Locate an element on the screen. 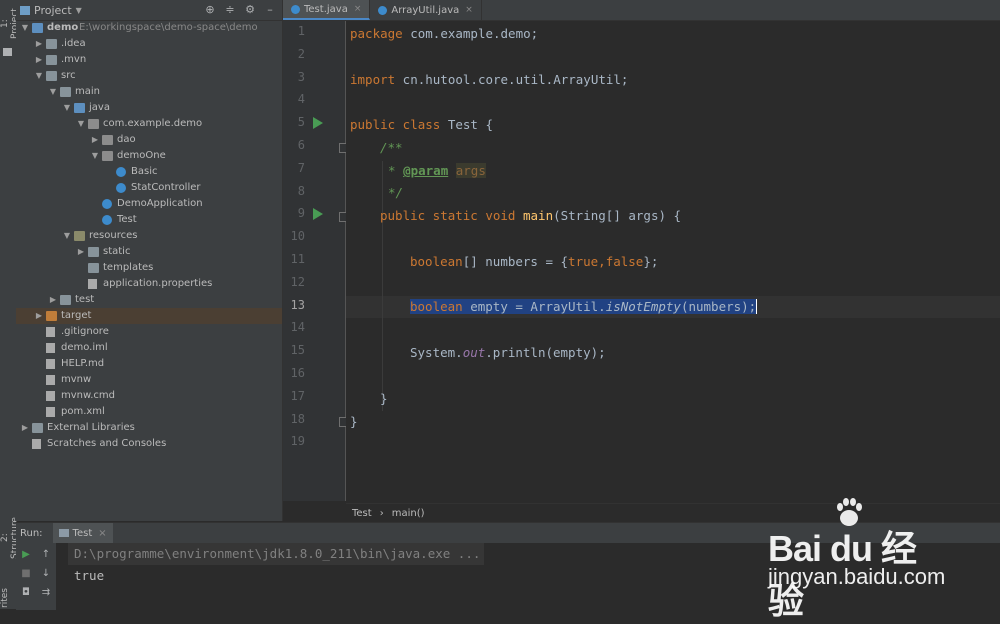 The image size is (1000, 624). scroll-down-icon: ↓ is located at coordinates (46, 574).